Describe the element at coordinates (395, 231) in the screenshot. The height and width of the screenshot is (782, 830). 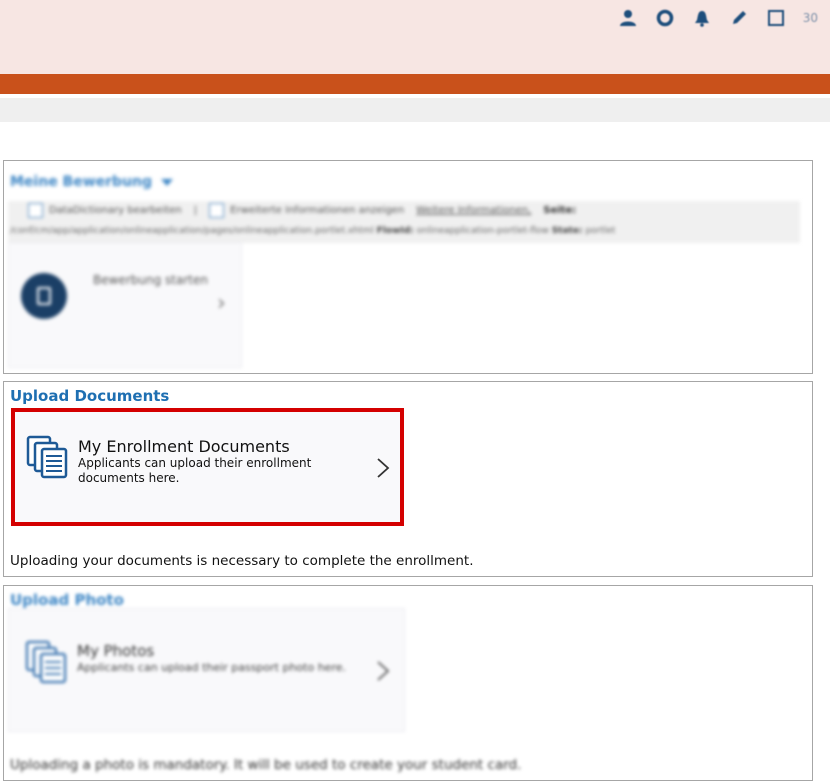
I see `flowid-label: FlowId:` at that location.